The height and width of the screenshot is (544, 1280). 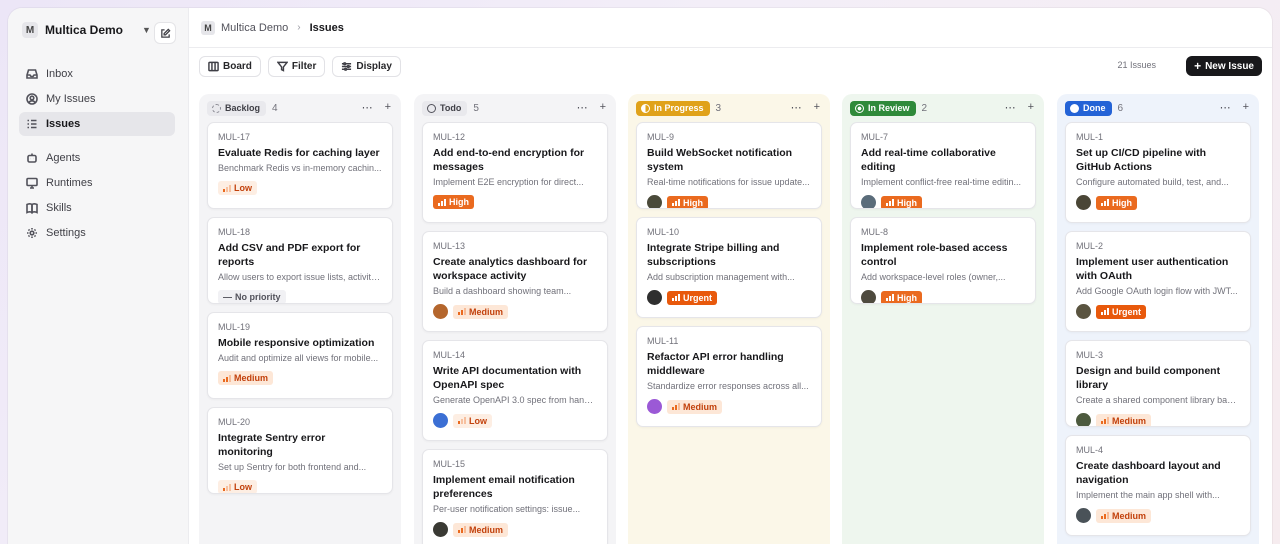 I want to click on nav-item-inbox: Inbox, so click(x=97, y=74).